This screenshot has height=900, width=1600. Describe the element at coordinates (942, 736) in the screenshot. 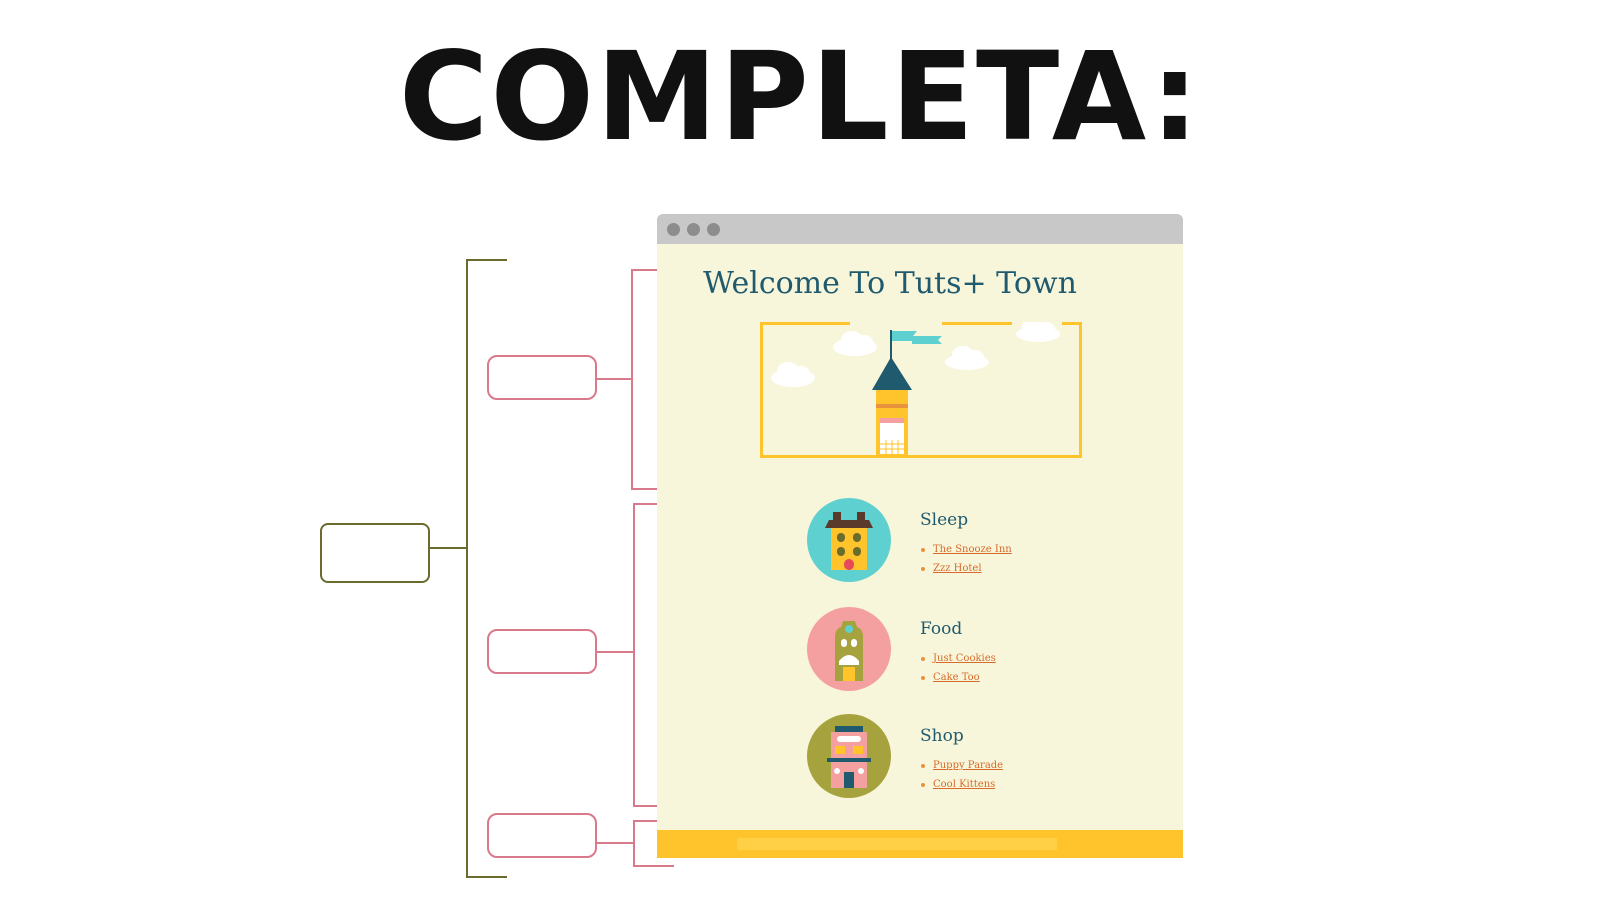

I see `section-heading: Shop` at that location.